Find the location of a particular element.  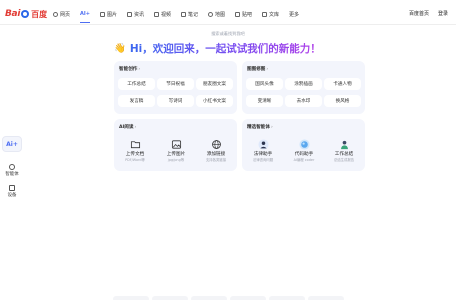

chip-poetry: 写诗词 is located at coordinates (175, 101).